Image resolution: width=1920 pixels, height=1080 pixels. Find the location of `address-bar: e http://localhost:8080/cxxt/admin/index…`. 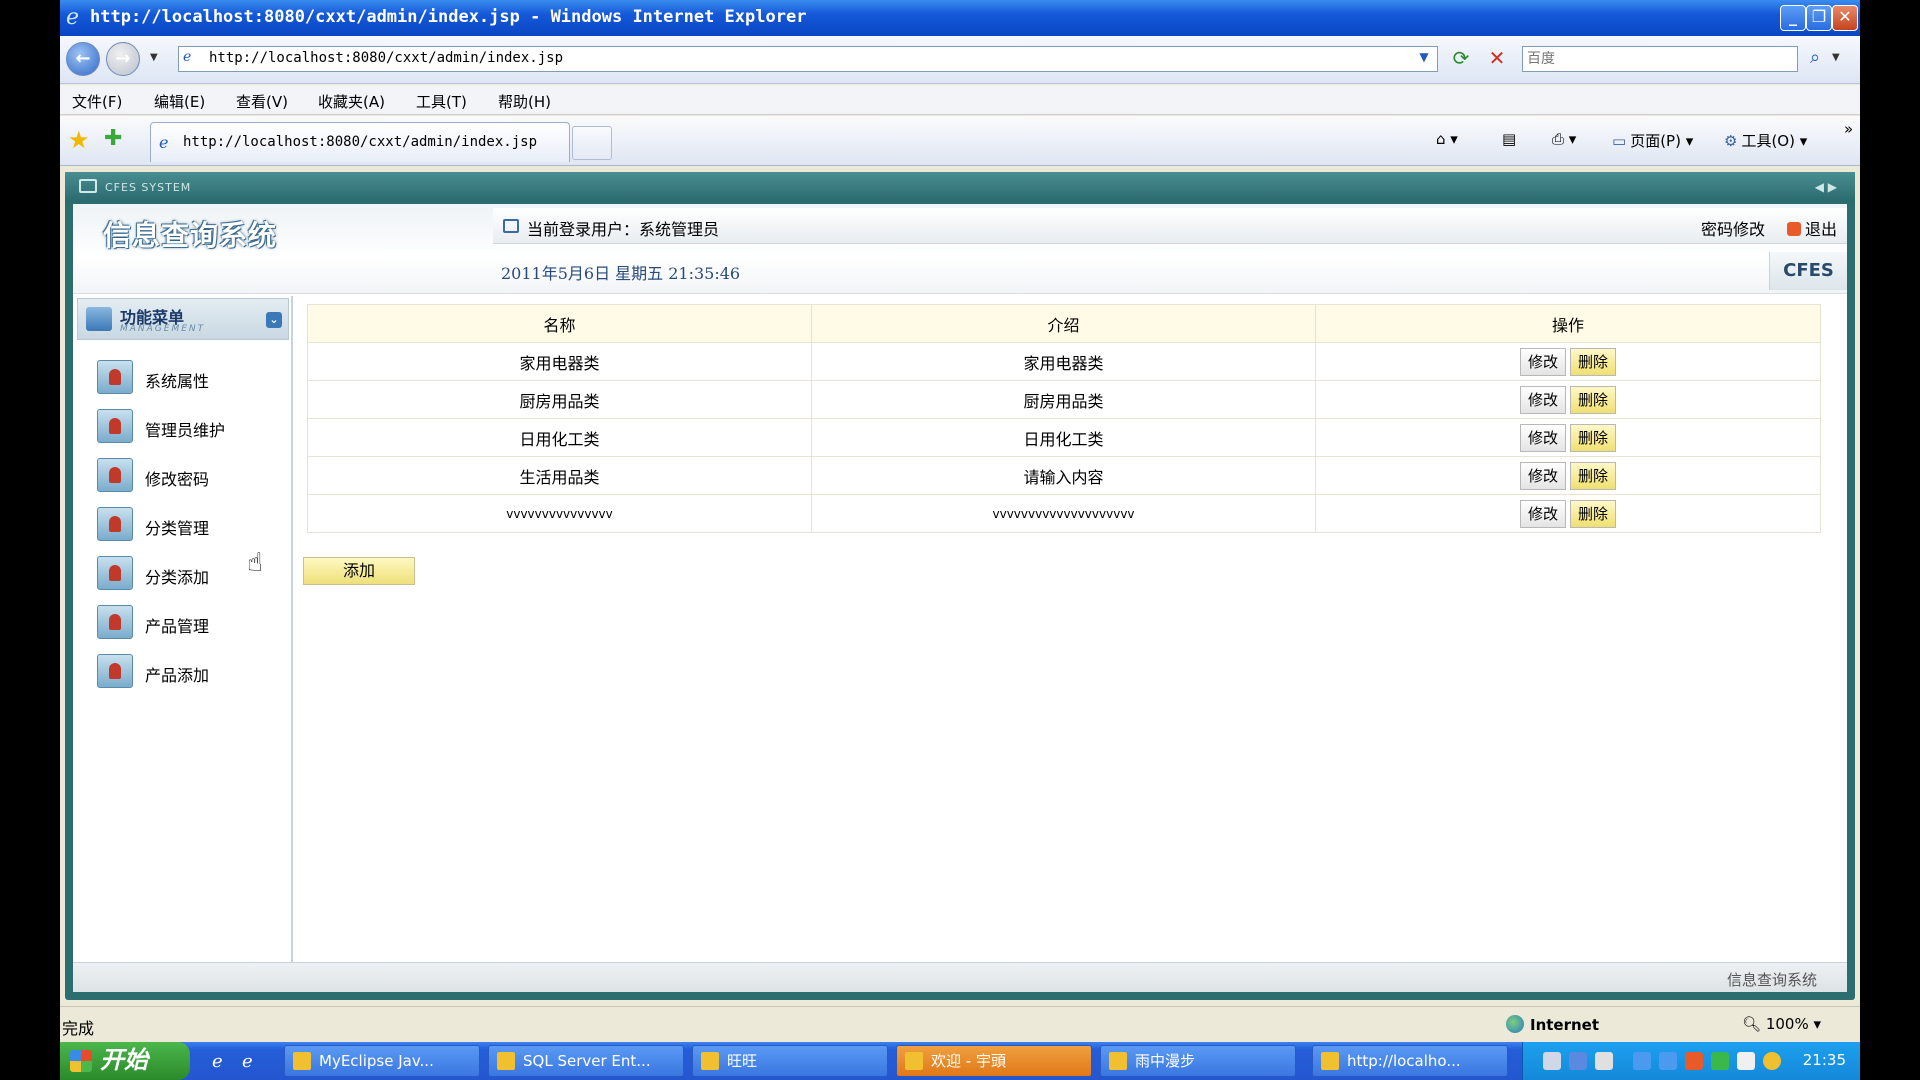

address-bar: e http://localhost:8080/cxxt/admin/index… is located at coordinates (808, 59).